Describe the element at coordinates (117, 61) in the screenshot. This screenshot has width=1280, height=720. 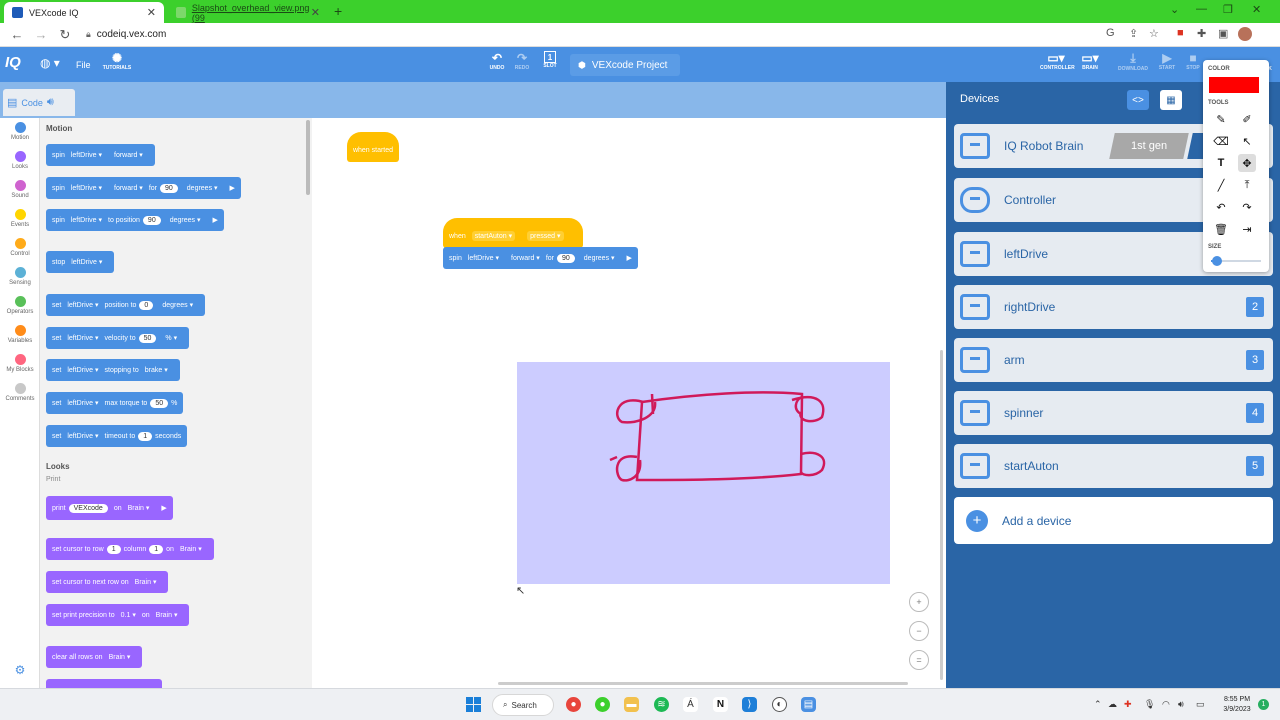
I see `tutorials-button: ✺ TUTORIALS` at that location.